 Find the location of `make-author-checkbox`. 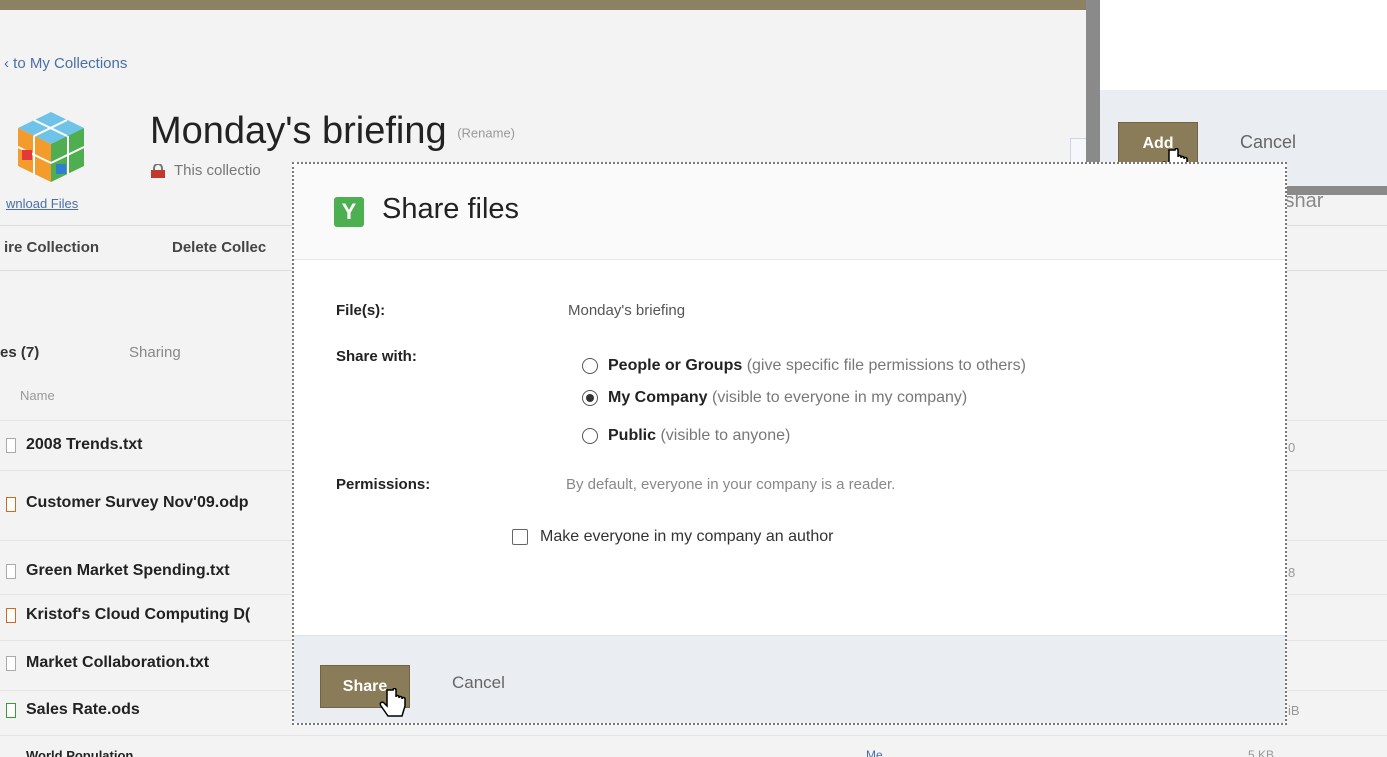

make-author-checkbox is located at coordinates (520, 537).